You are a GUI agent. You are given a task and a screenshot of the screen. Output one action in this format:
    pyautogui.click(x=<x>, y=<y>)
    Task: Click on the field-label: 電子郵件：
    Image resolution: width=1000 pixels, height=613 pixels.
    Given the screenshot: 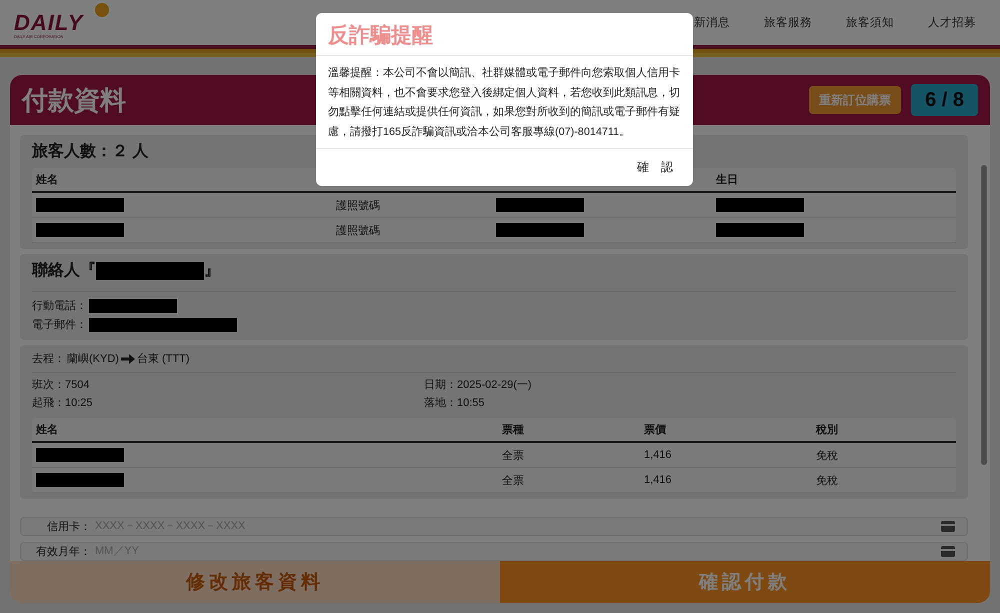 What is the action you would take?
    pyautogui.click(x=59, y=325)
    